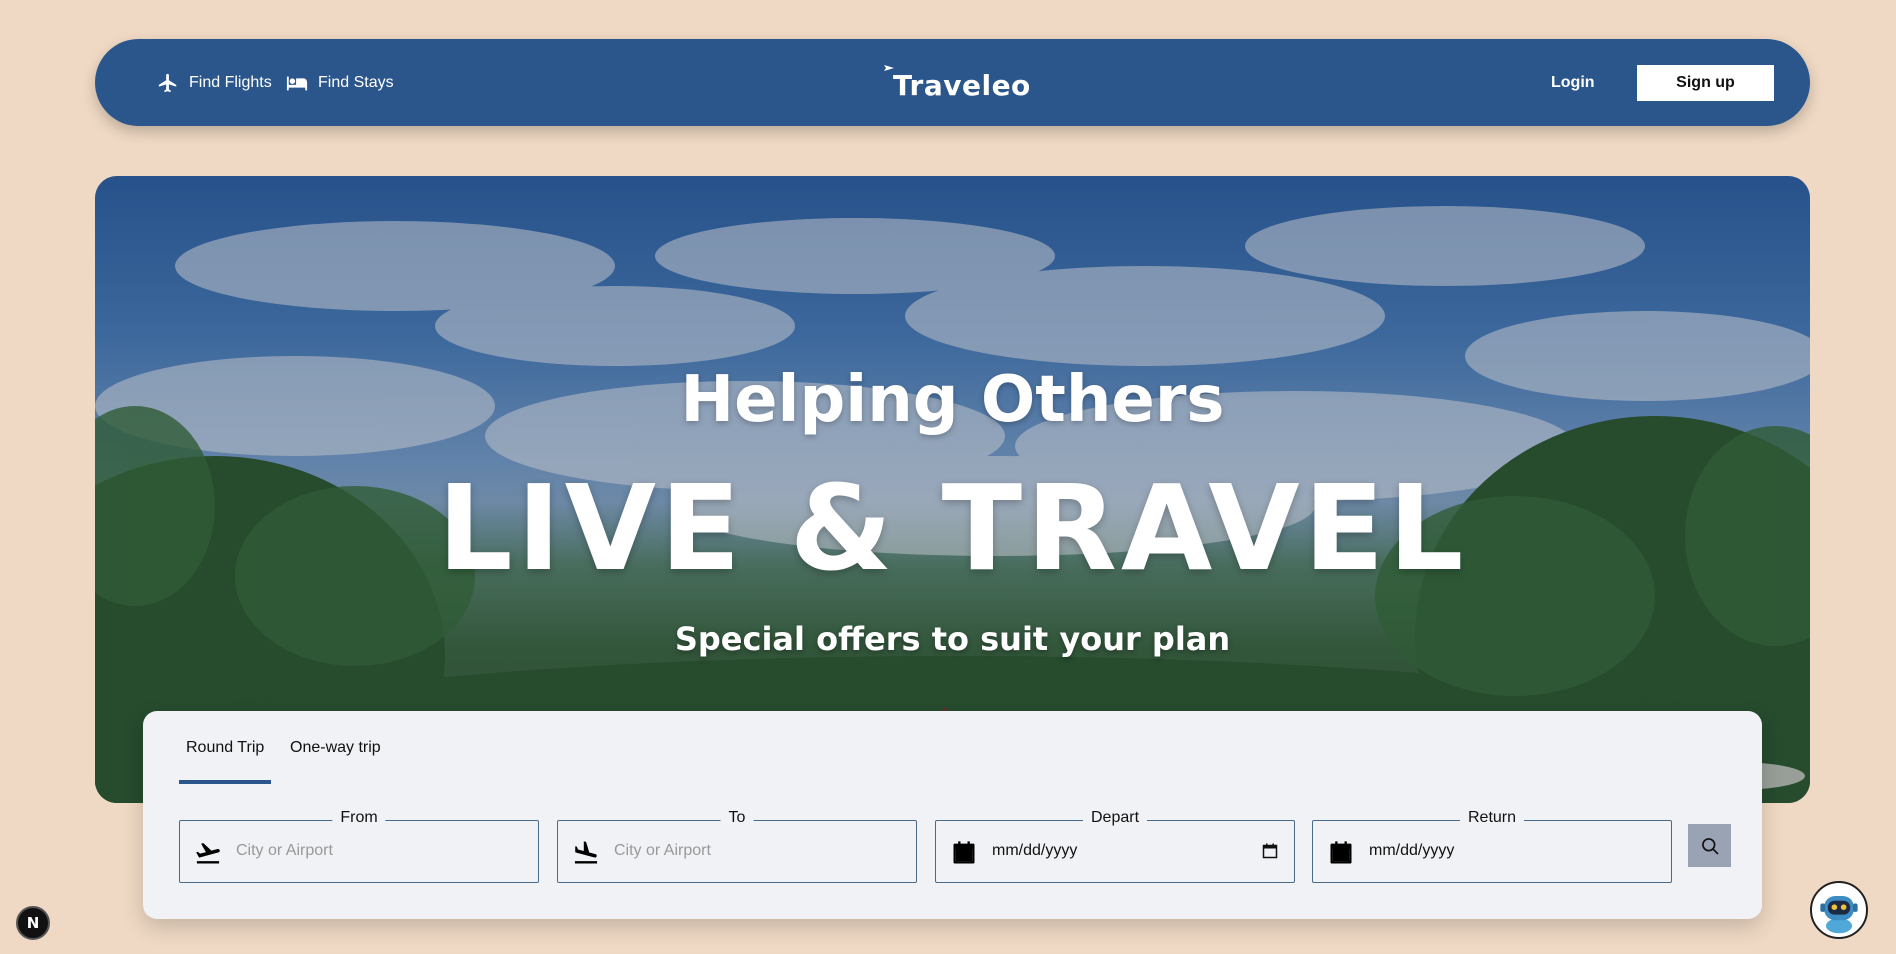  What do you see at coordinates (952, 639) in the screenshot?
I see `hero-tagline: Special offers to suit your plan` at bounding box center [952, 639].